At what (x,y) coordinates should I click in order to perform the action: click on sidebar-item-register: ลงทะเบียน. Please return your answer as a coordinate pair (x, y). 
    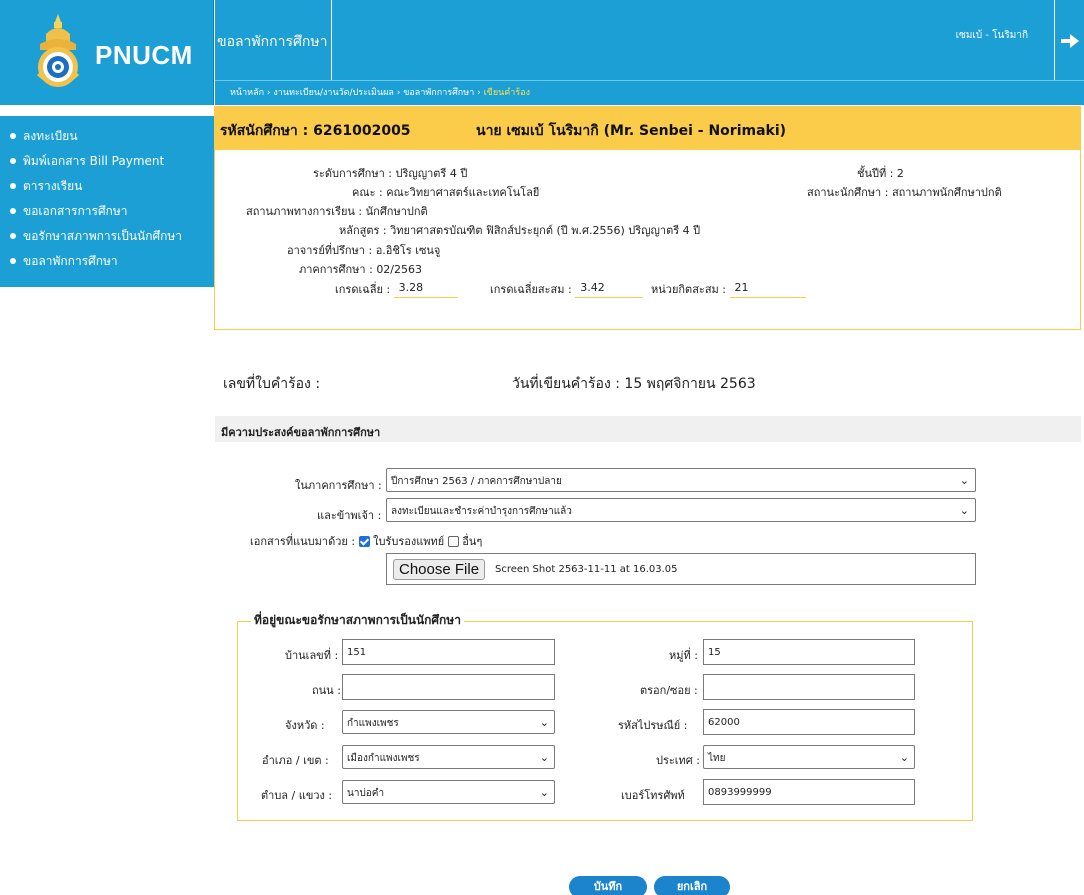
    Looking at the image, I should click on (107, 136).